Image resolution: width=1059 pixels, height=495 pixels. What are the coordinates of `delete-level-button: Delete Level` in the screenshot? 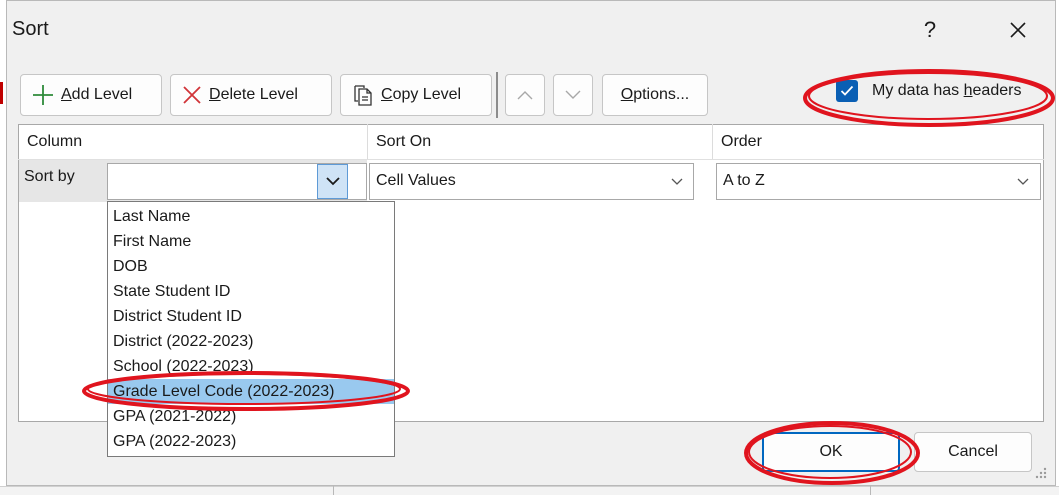 It's located at (251, 95).